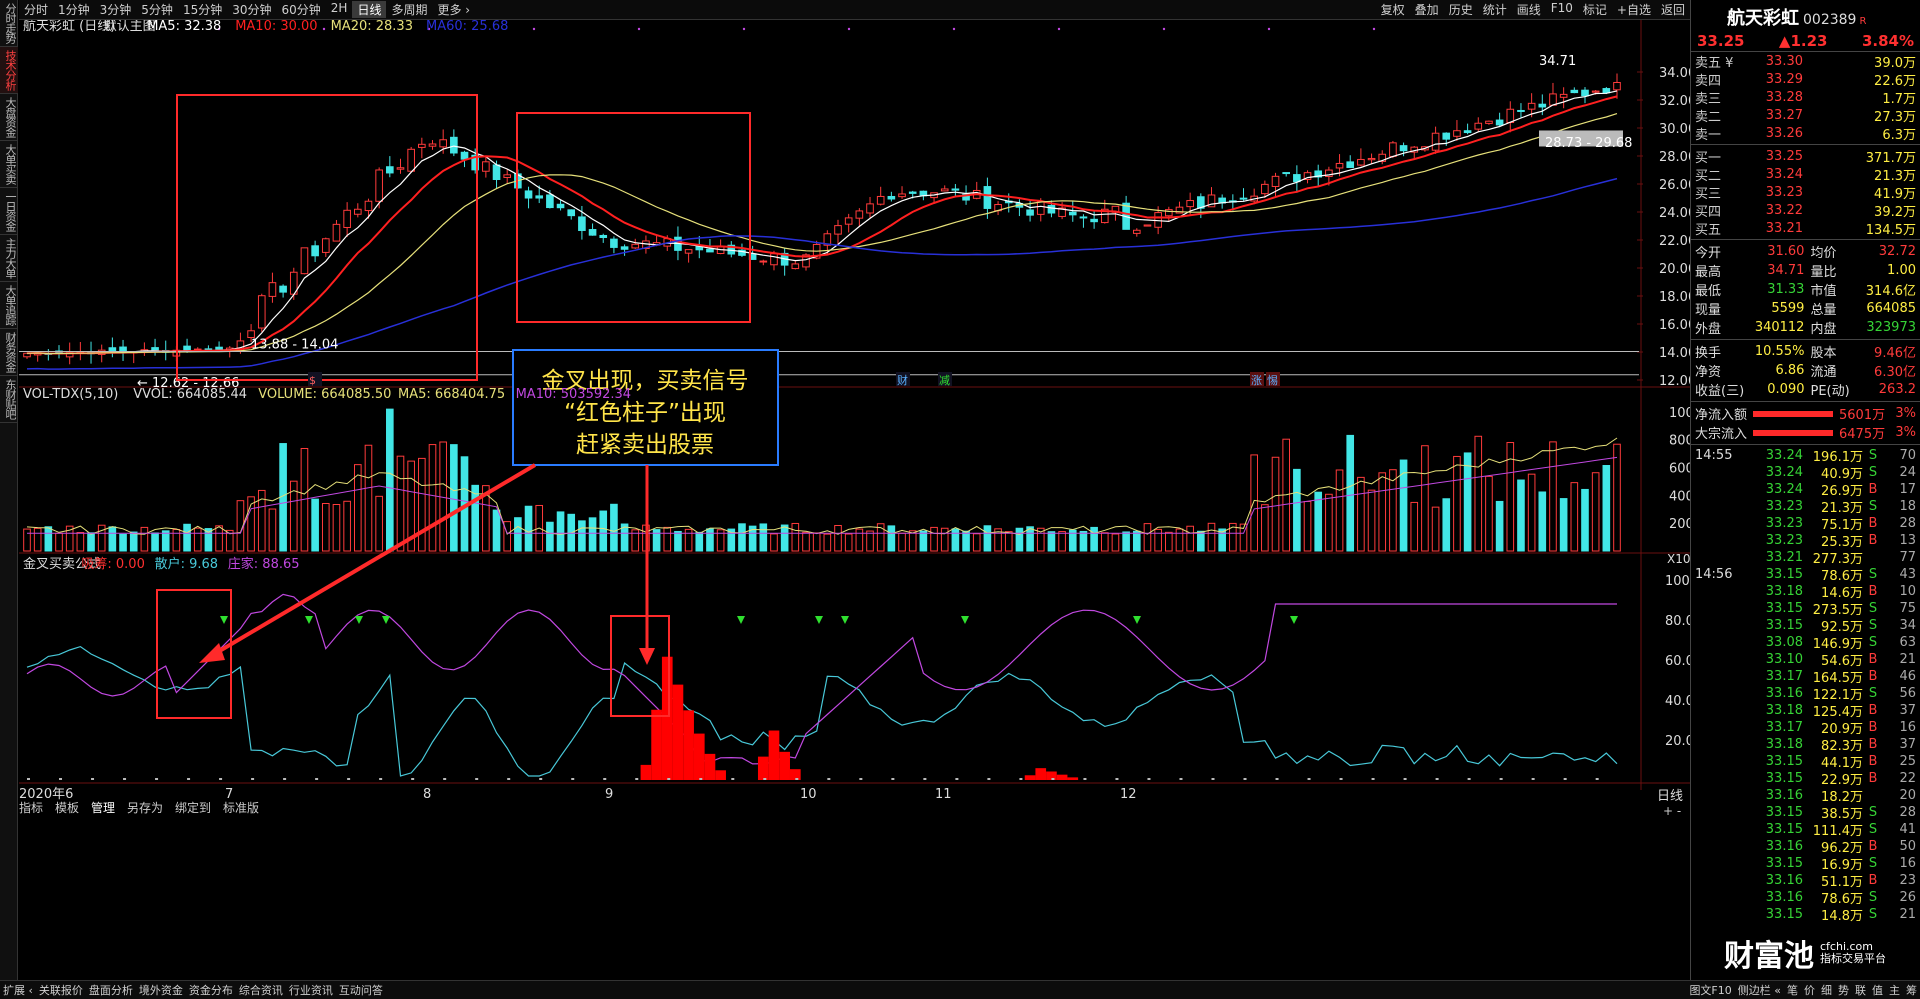 The image size is (1920, 999). What do you see at coordinates (1877, 990) in the screenshot?
I see `bottom-right-7: 值` at bounding box center [1877, 990].